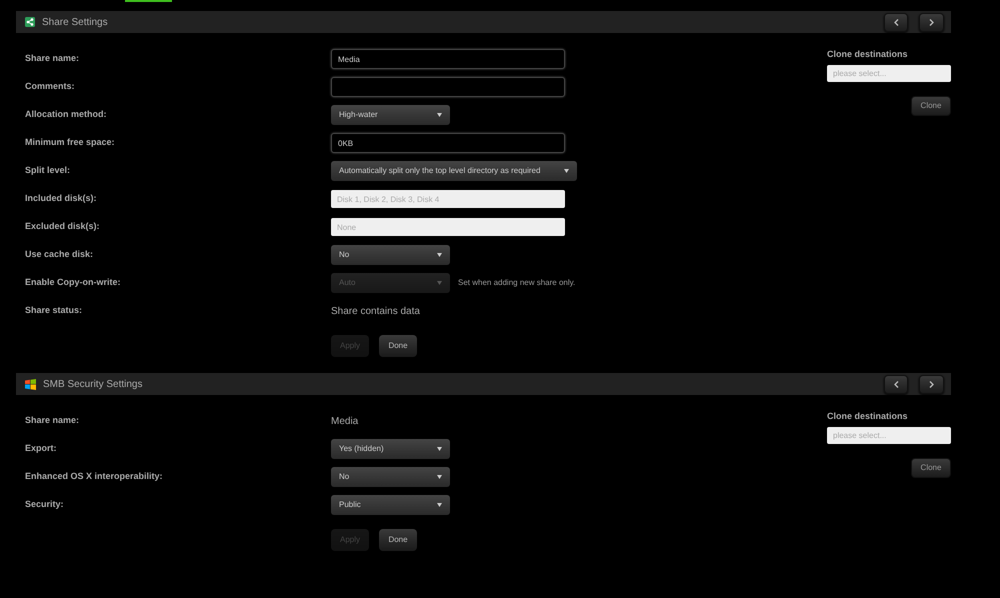  Describe the element at coordinates (448, 59) in the screenshot. I see `text-field: Media` at that location.